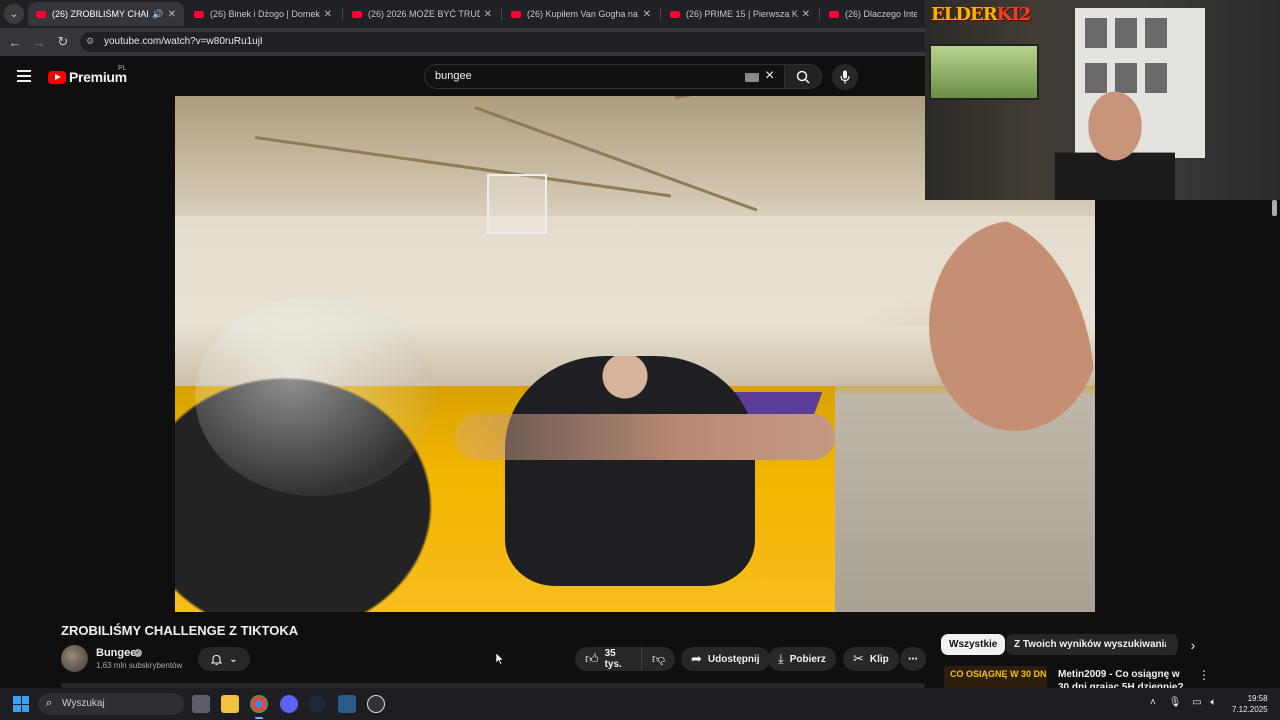 This screenshot has width=1280, height=720. I want to click on tab: (26) Kupiłem Van Gogha na Ch ✕, so click(581, 14).